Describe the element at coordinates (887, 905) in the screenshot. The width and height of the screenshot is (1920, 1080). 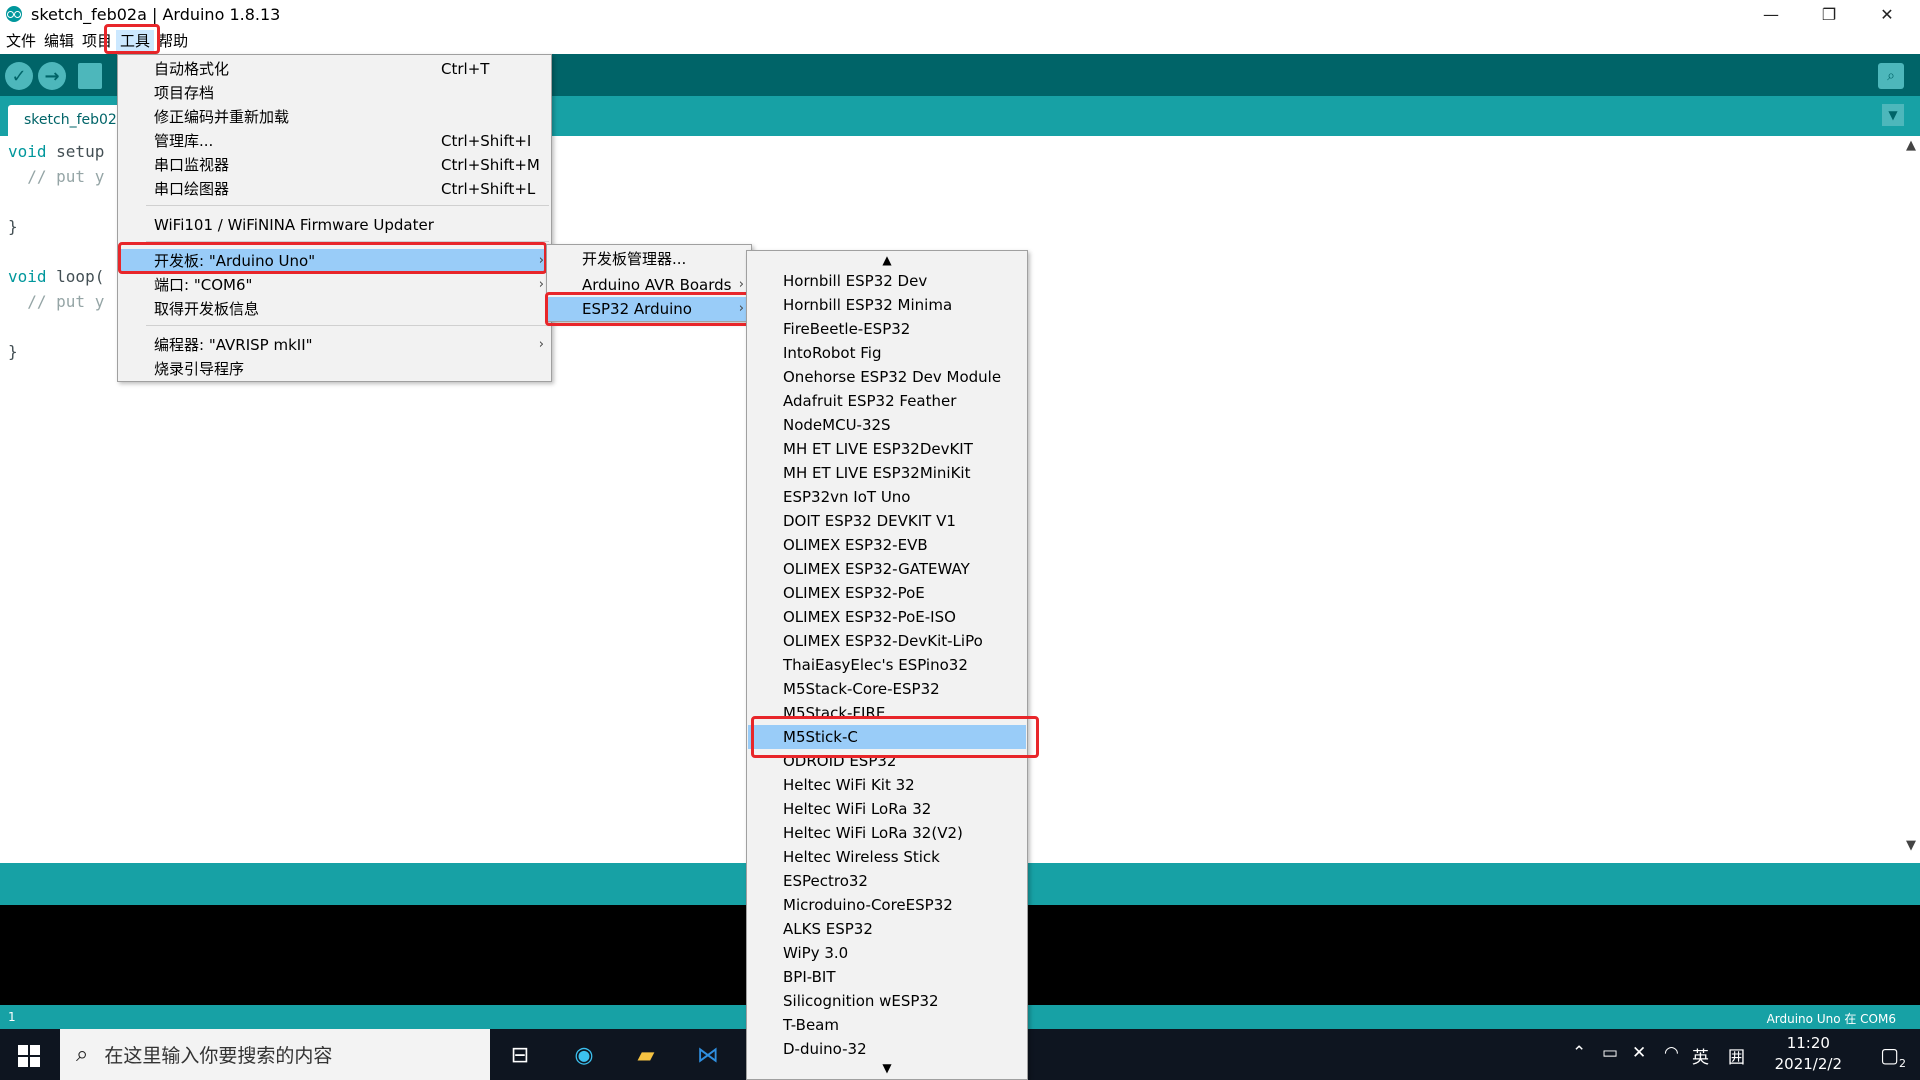
I see `board-item: Microduino-CoreESP32` at that location.